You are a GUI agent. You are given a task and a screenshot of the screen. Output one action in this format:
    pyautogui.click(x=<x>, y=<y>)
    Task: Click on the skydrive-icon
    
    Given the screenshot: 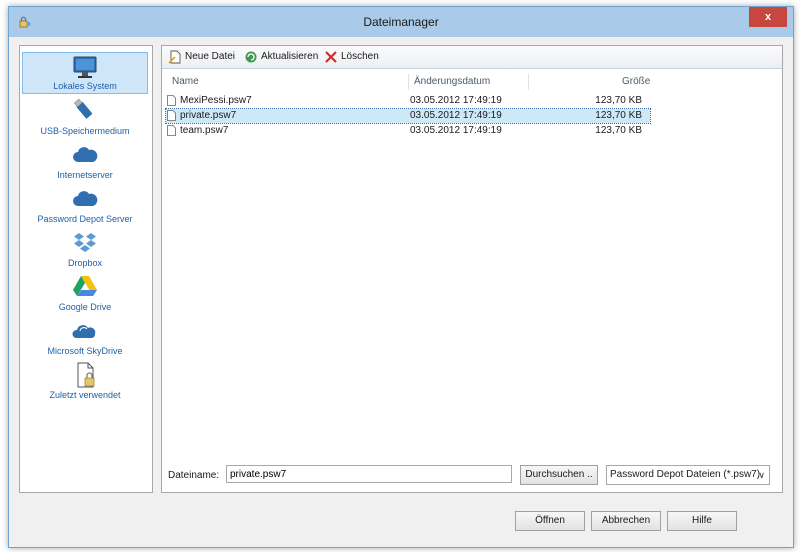 What is the action you would take?
    pyautogui.click(x=84, y=331)
    